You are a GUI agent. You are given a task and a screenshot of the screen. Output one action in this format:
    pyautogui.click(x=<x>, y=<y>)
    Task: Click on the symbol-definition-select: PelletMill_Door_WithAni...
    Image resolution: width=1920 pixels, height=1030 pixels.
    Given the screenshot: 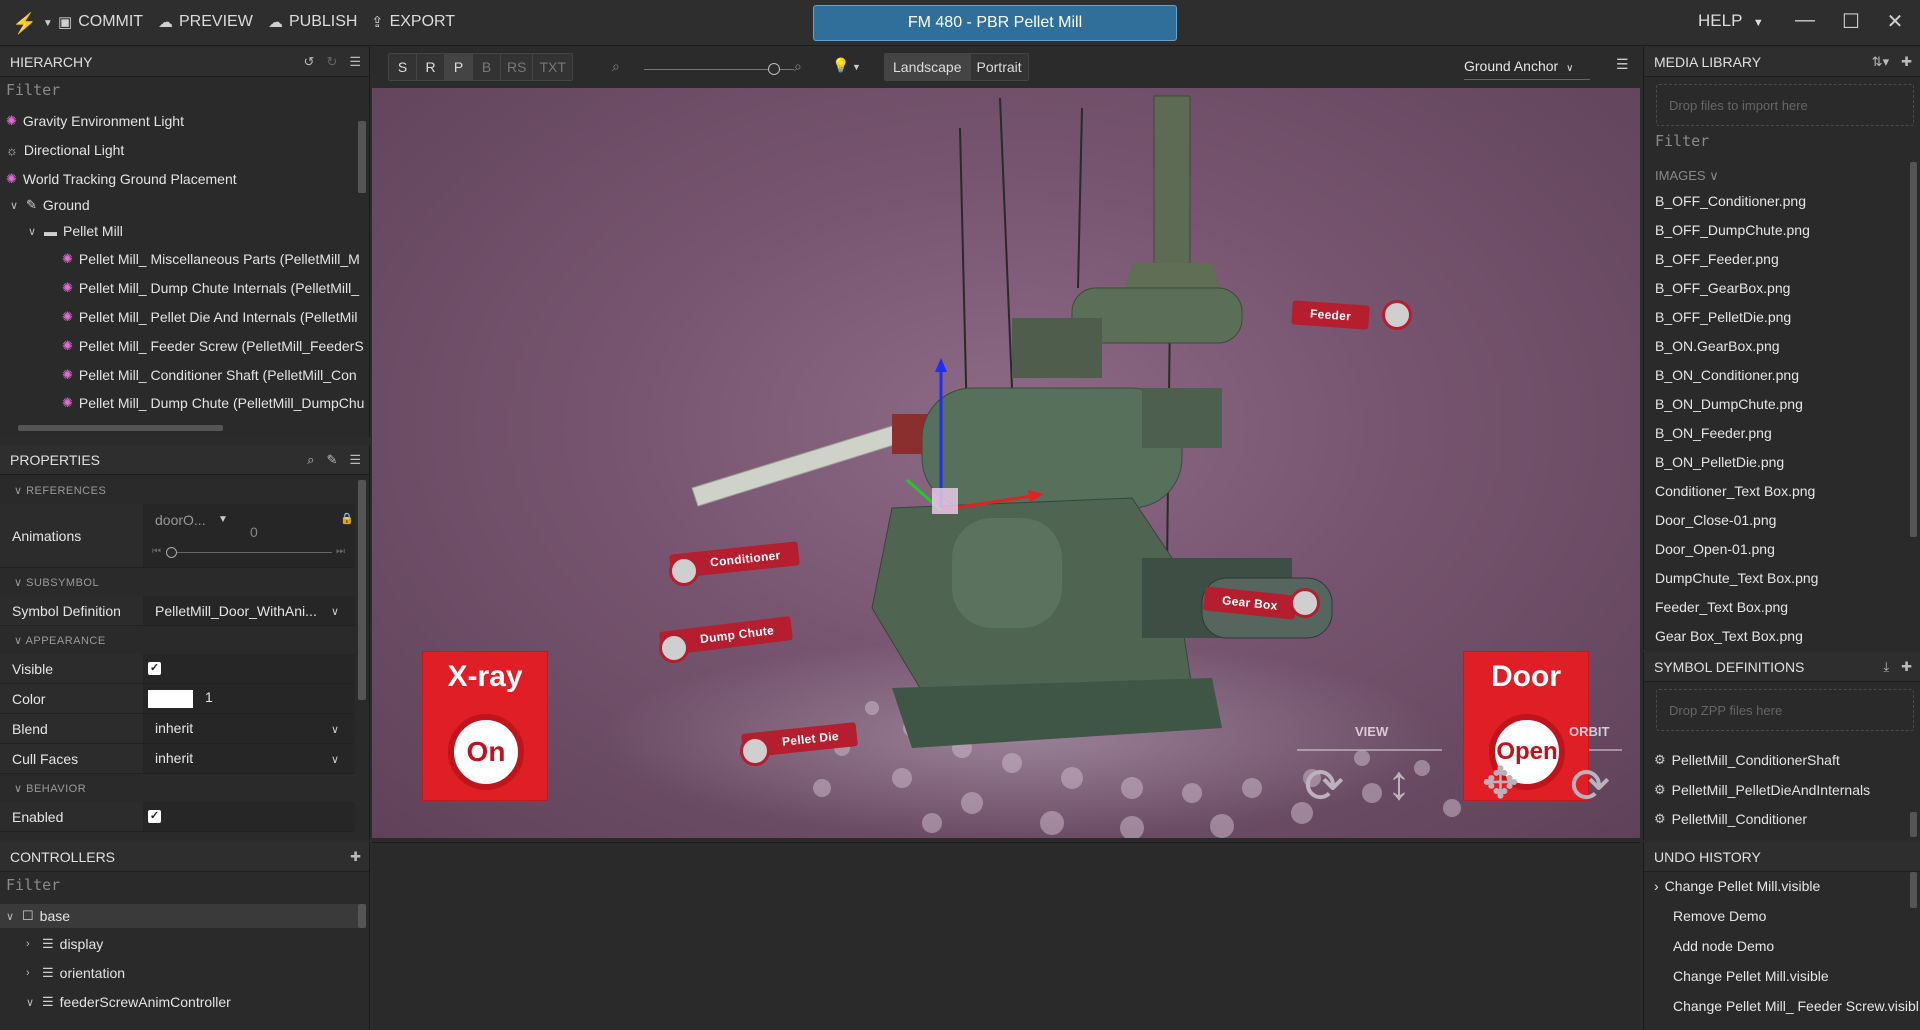 What is the action you would take?
    pyautogui.click(x=236, y=611)
    